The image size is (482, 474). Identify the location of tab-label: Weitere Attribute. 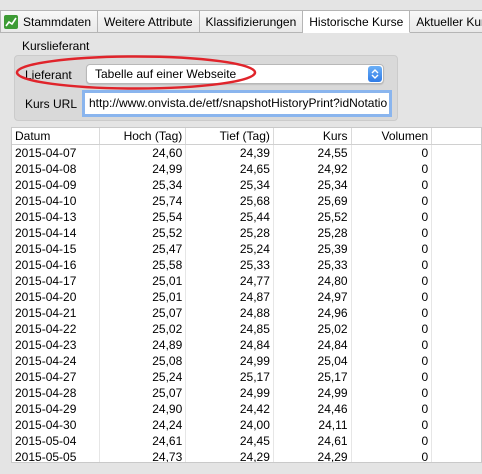
(148, 21).